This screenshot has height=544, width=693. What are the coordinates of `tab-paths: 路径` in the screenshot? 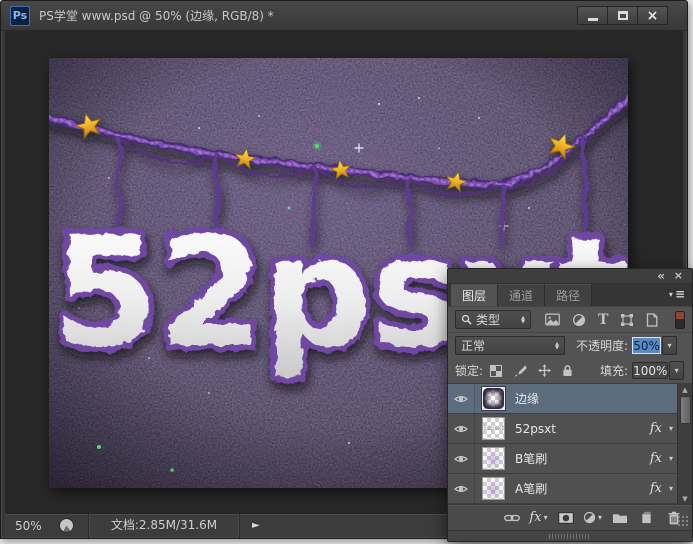 It's located at (569, 295).